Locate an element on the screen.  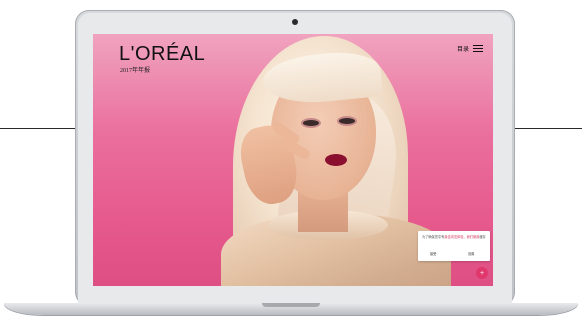
brand-logo: L'ORÉAL is located at coordinates (162, 54).